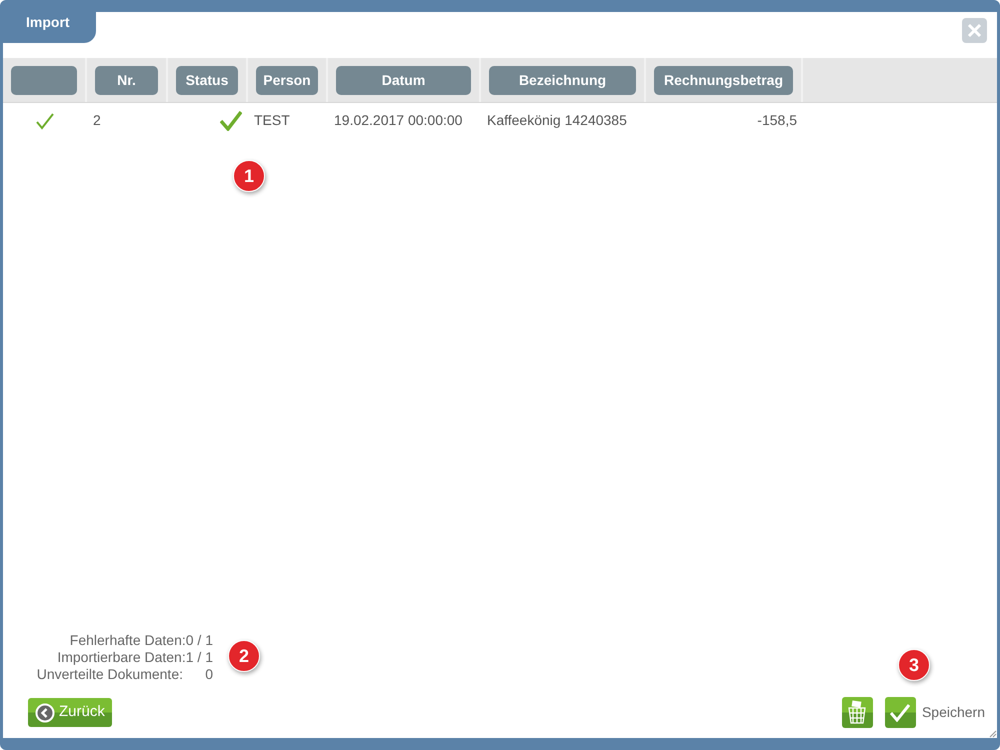  Describe the element at coordinates (249, 176) in the screenshot. I see `callout-marker: 1` at that location.